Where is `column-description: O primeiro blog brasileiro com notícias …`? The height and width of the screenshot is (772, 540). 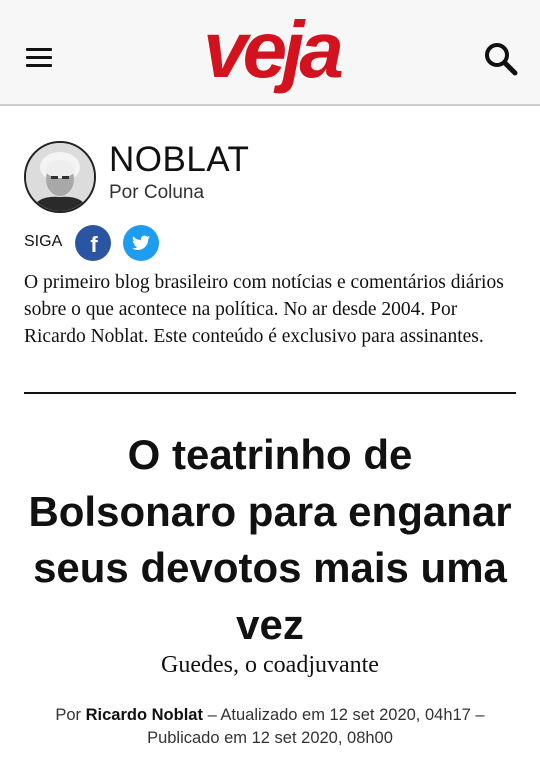 column-description: O primeiro blog brasileiro com notícias … is located at coordinates (264, 309).